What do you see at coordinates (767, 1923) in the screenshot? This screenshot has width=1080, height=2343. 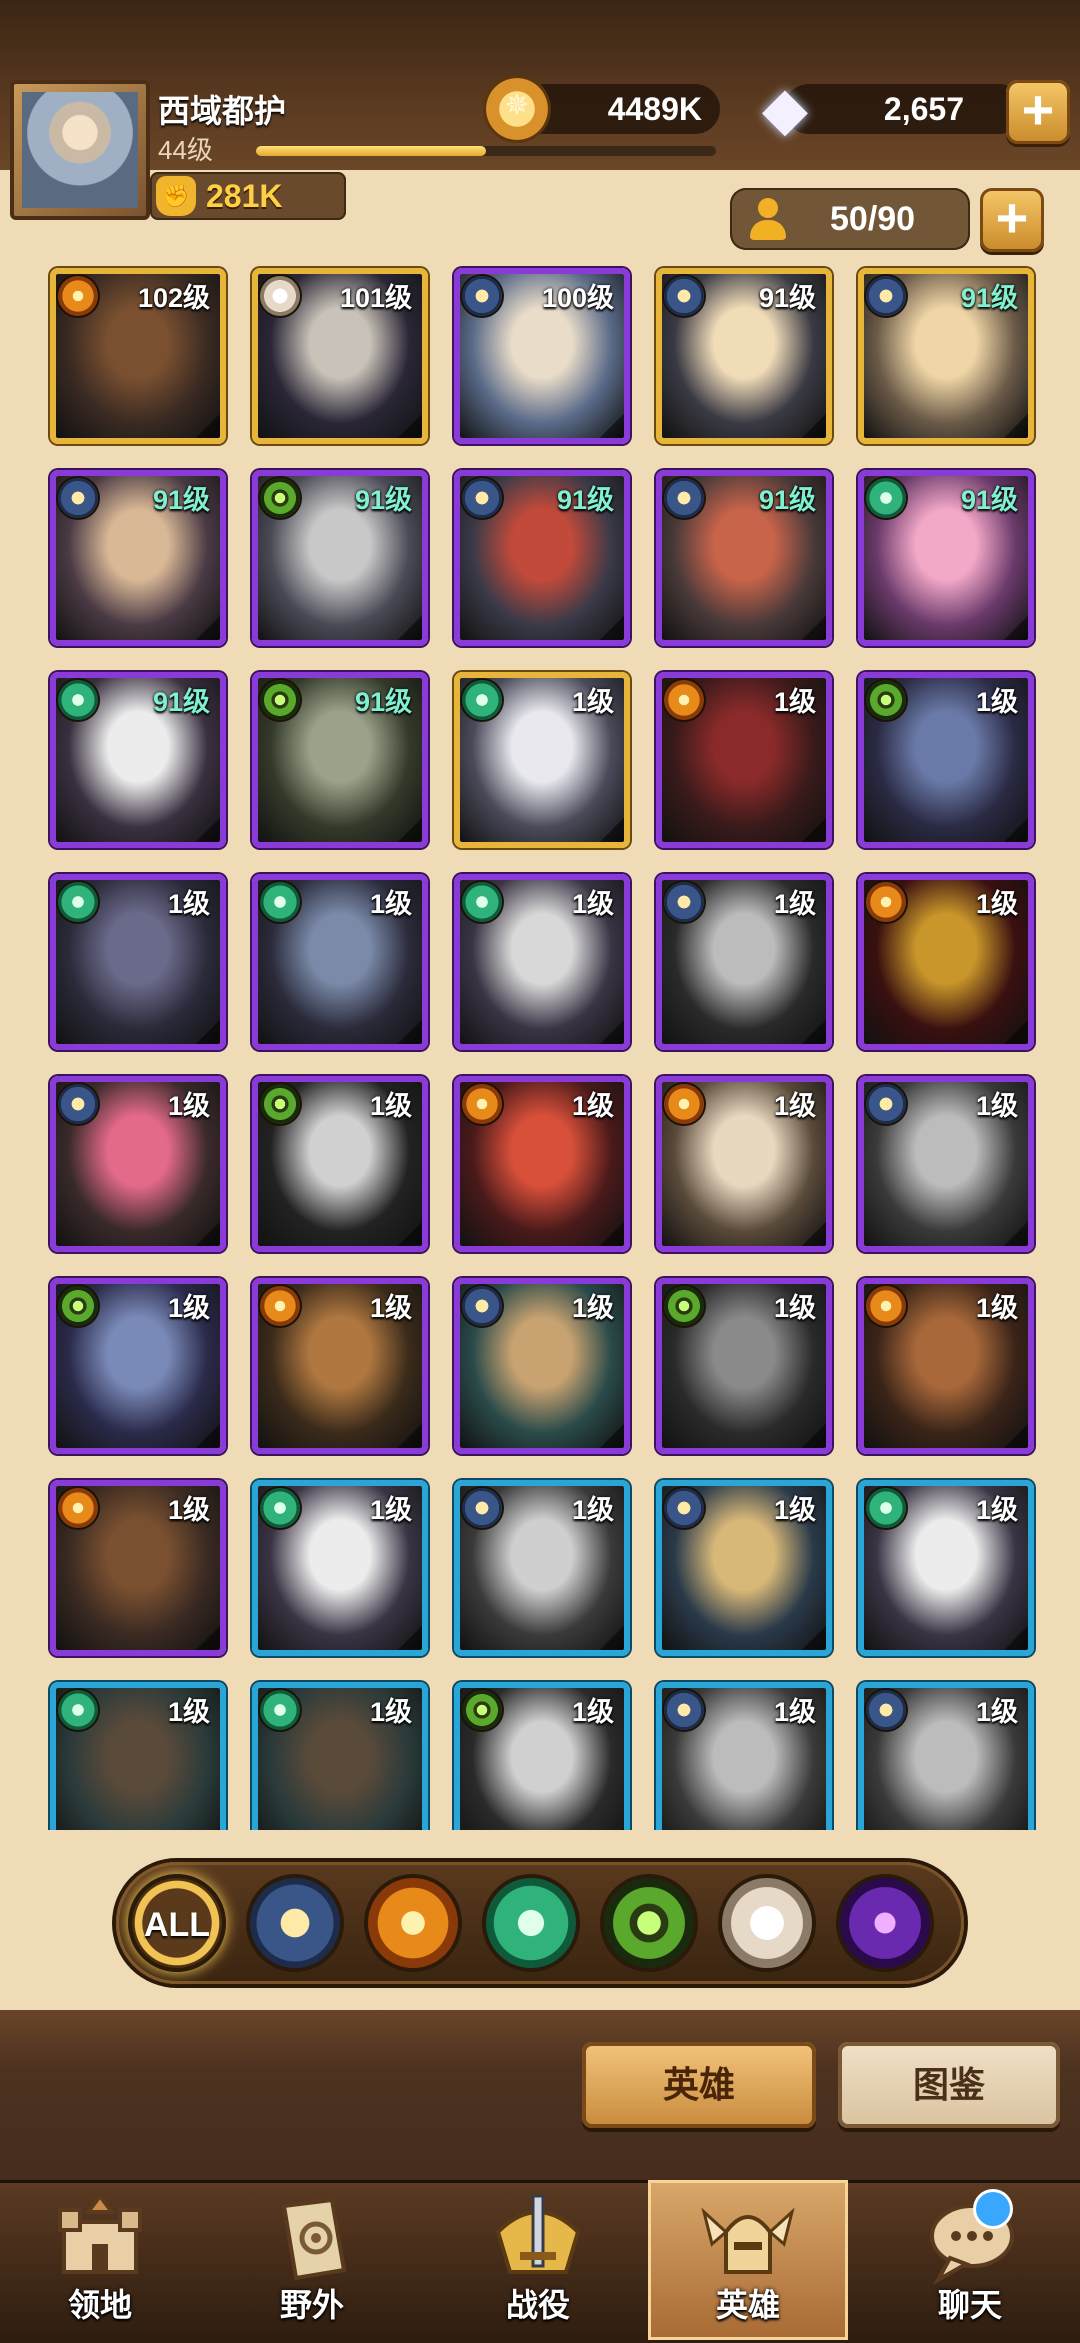 I see `filter-celestial-icon` at bounding box center [767, 1923].